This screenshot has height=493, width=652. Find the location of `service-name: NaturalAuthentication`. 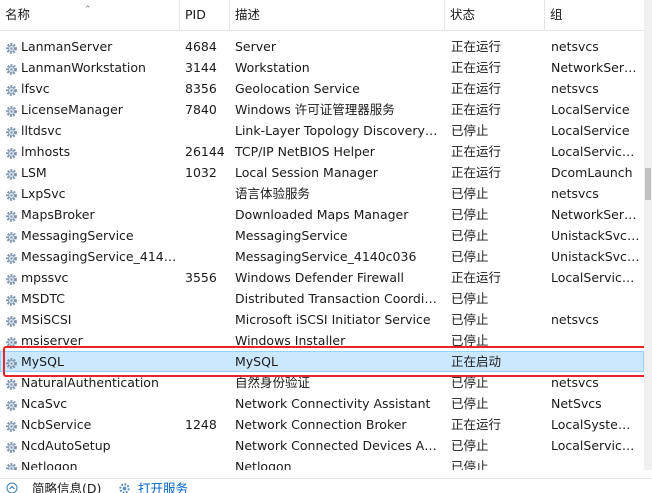

service-name: NaturalAuthentication is located at coordinates (91, 382).